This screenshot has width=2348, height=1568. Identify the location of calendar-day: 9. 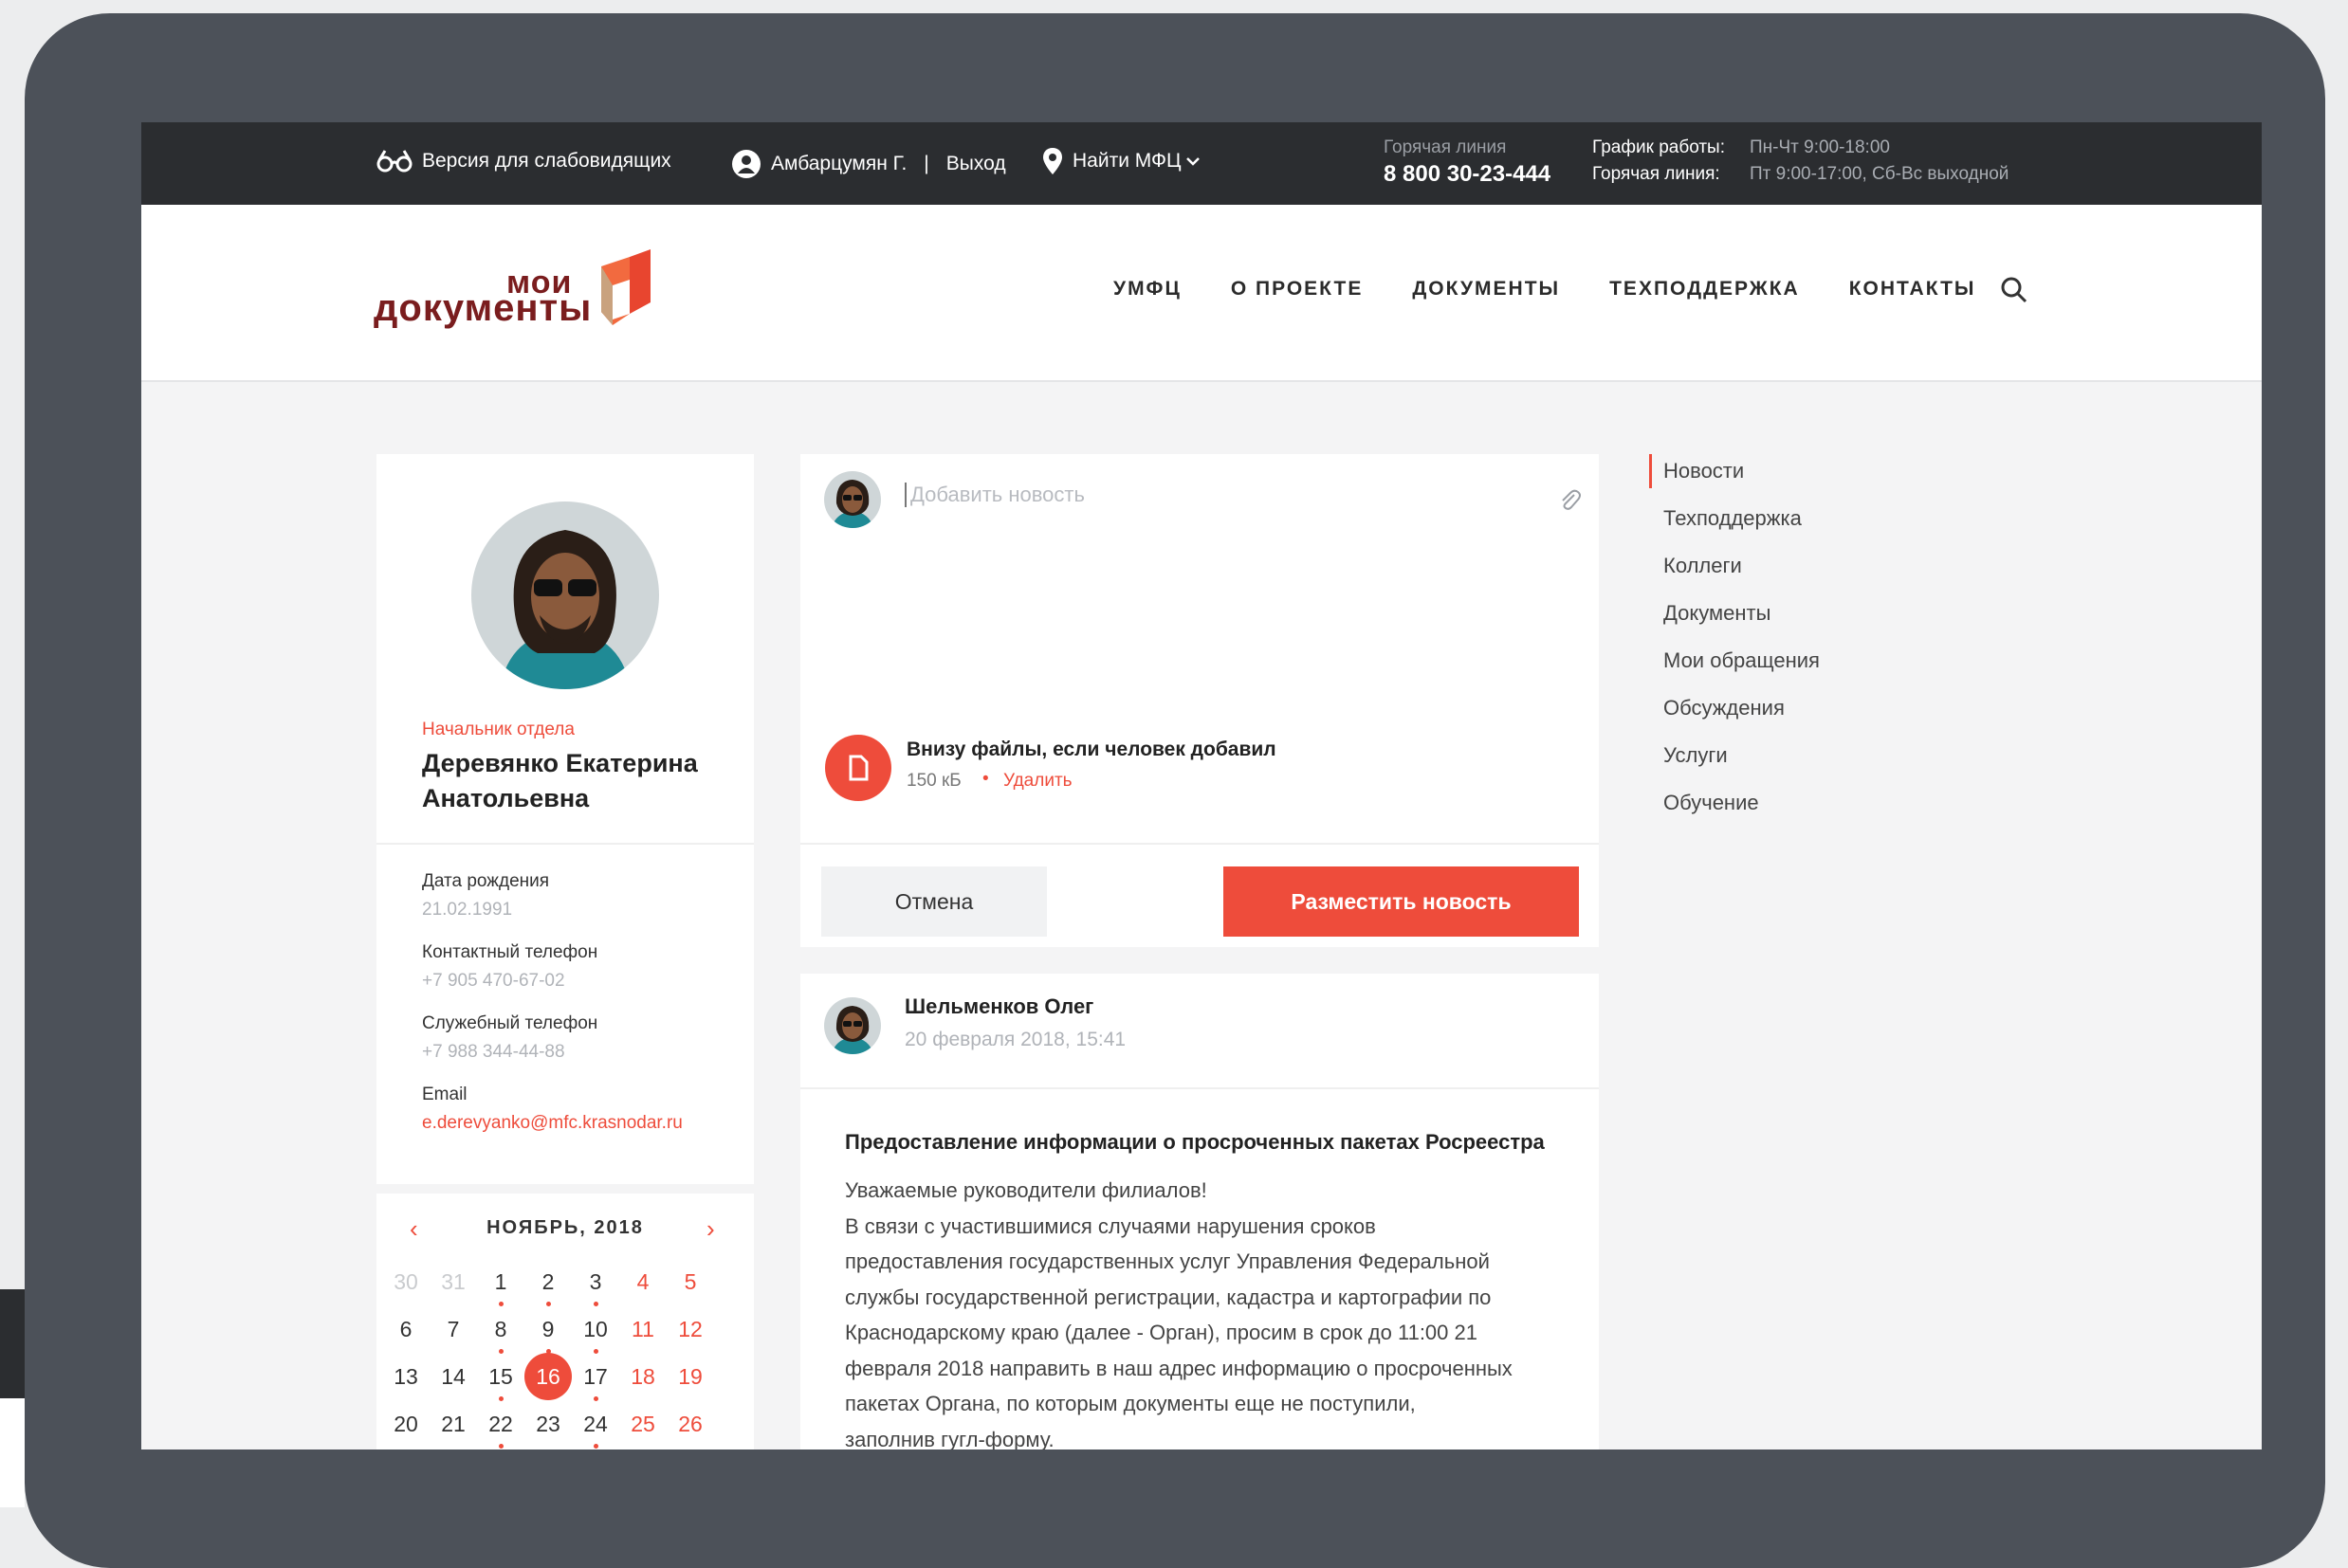
(548, 1329).